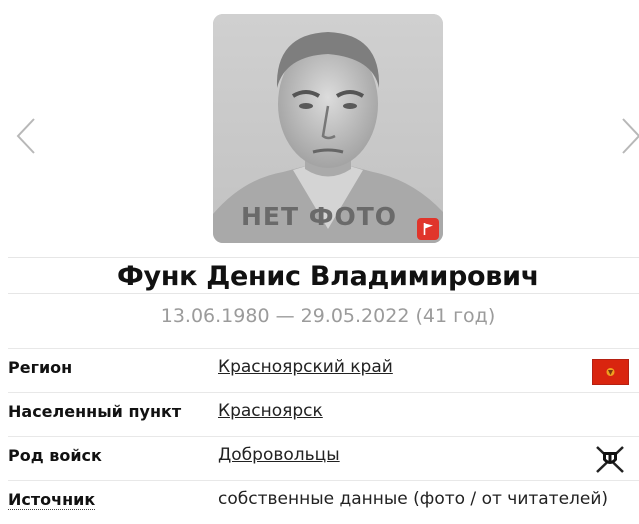 This screenshot has height=524, width=639. What do you see at coordinates (323, 293) in the screenshot?
I see `divider` at bounding box center [323, 293].